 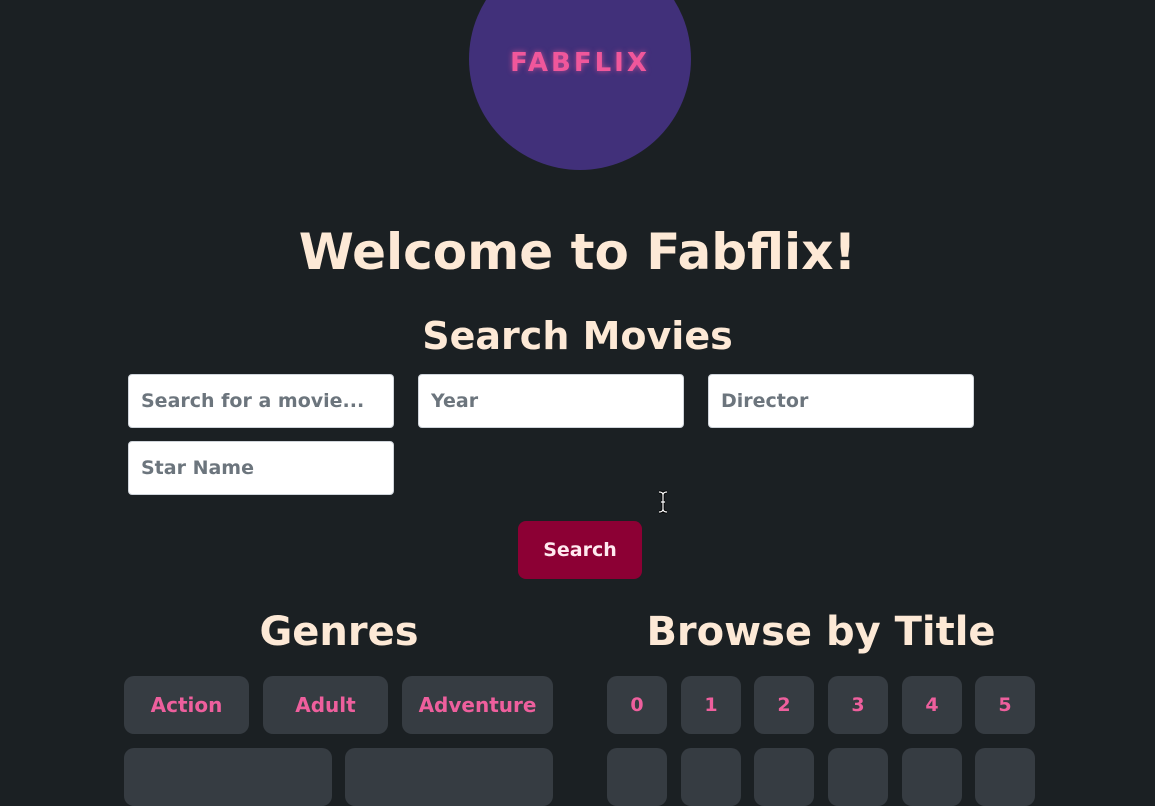 I want to click on title-letter-2: 2, so click(x=784, y=705).